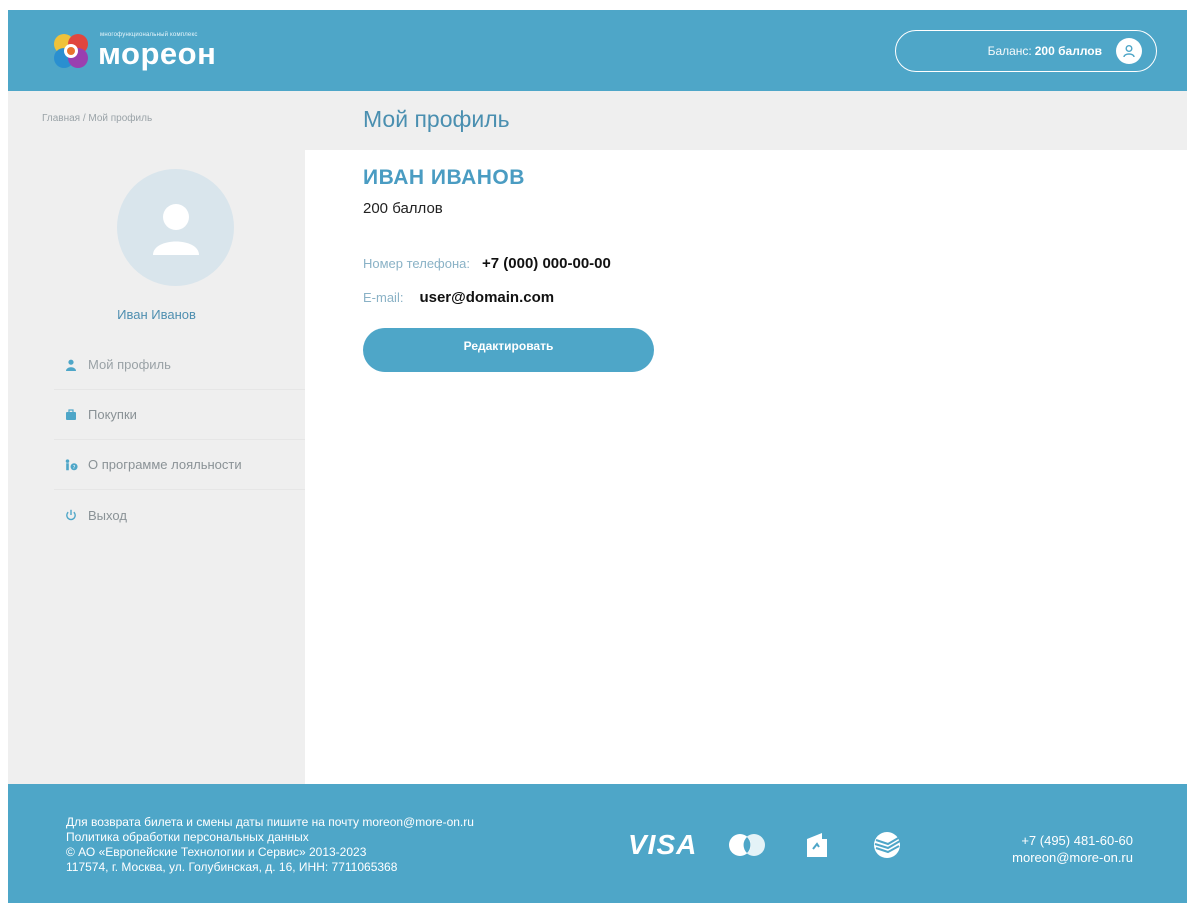 This screenshot has height=903, width=1195. I want to click on visa-logo: VISA, so click(663, 844).